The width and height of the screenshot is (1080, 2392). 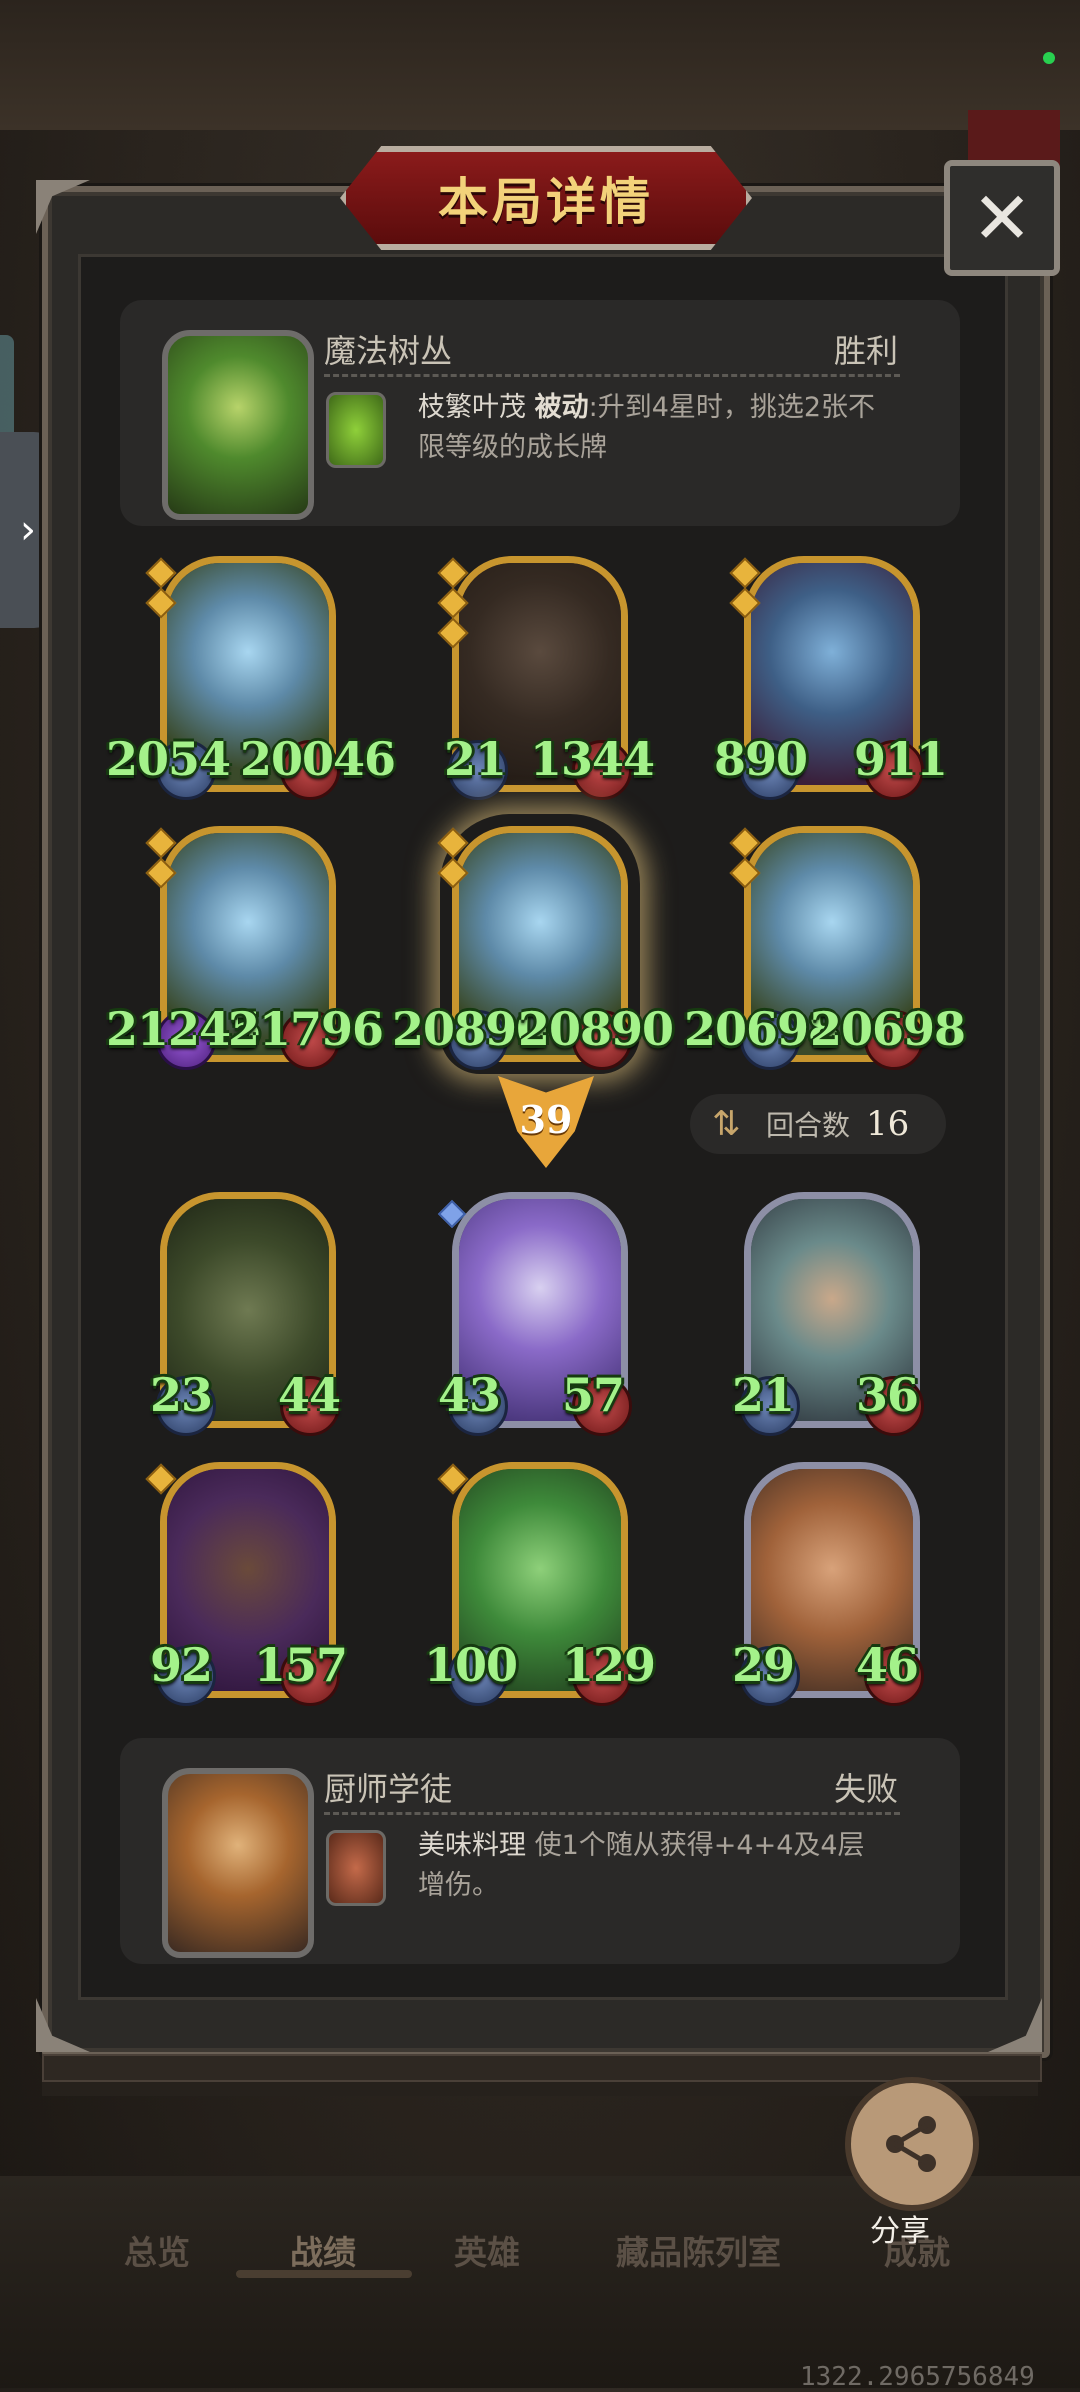 I want to click on top-background, so click(x=540, y=65).